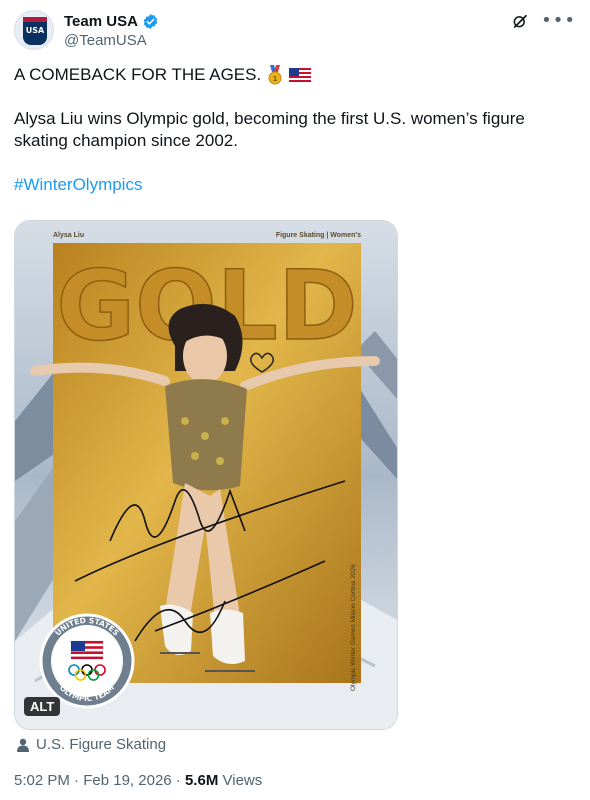 Image resolution: width=590 pixels, height=800 pixels. I want to click on tweet-meta: 5:02 PM · Feb 19, 2026 · 5.6M Views, so click(138, 780).